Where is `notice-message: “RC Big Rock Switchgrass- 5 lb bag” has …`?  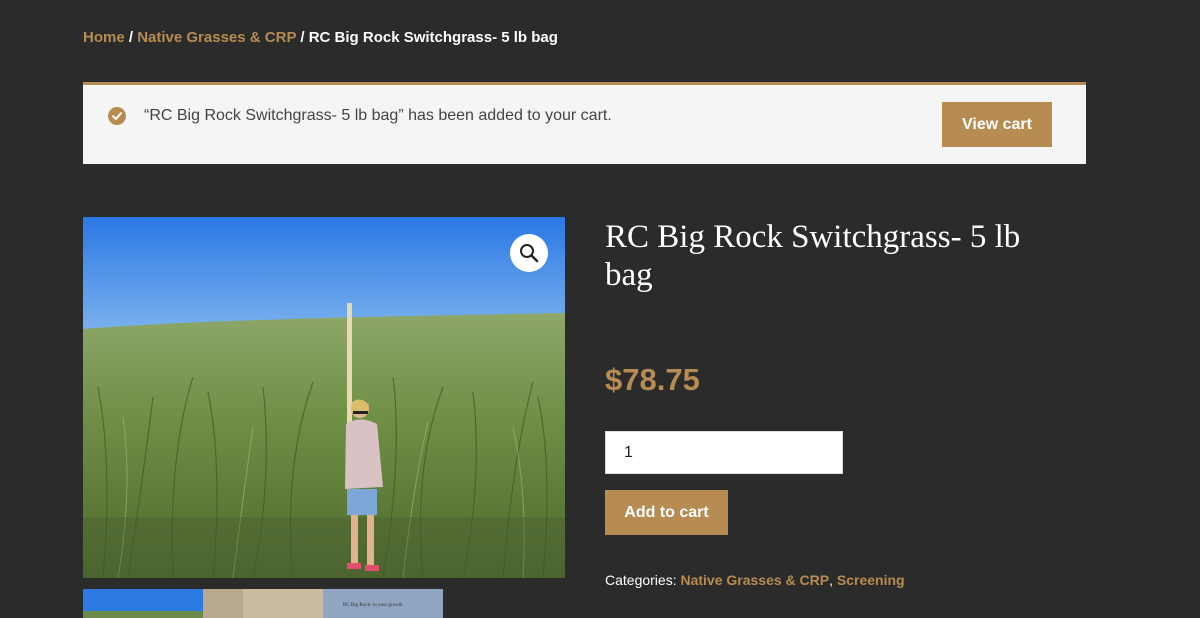
notice-message: “RC Big Rock Switchgrass- 5 lb bag” has … is located at coordinates (378, 115).